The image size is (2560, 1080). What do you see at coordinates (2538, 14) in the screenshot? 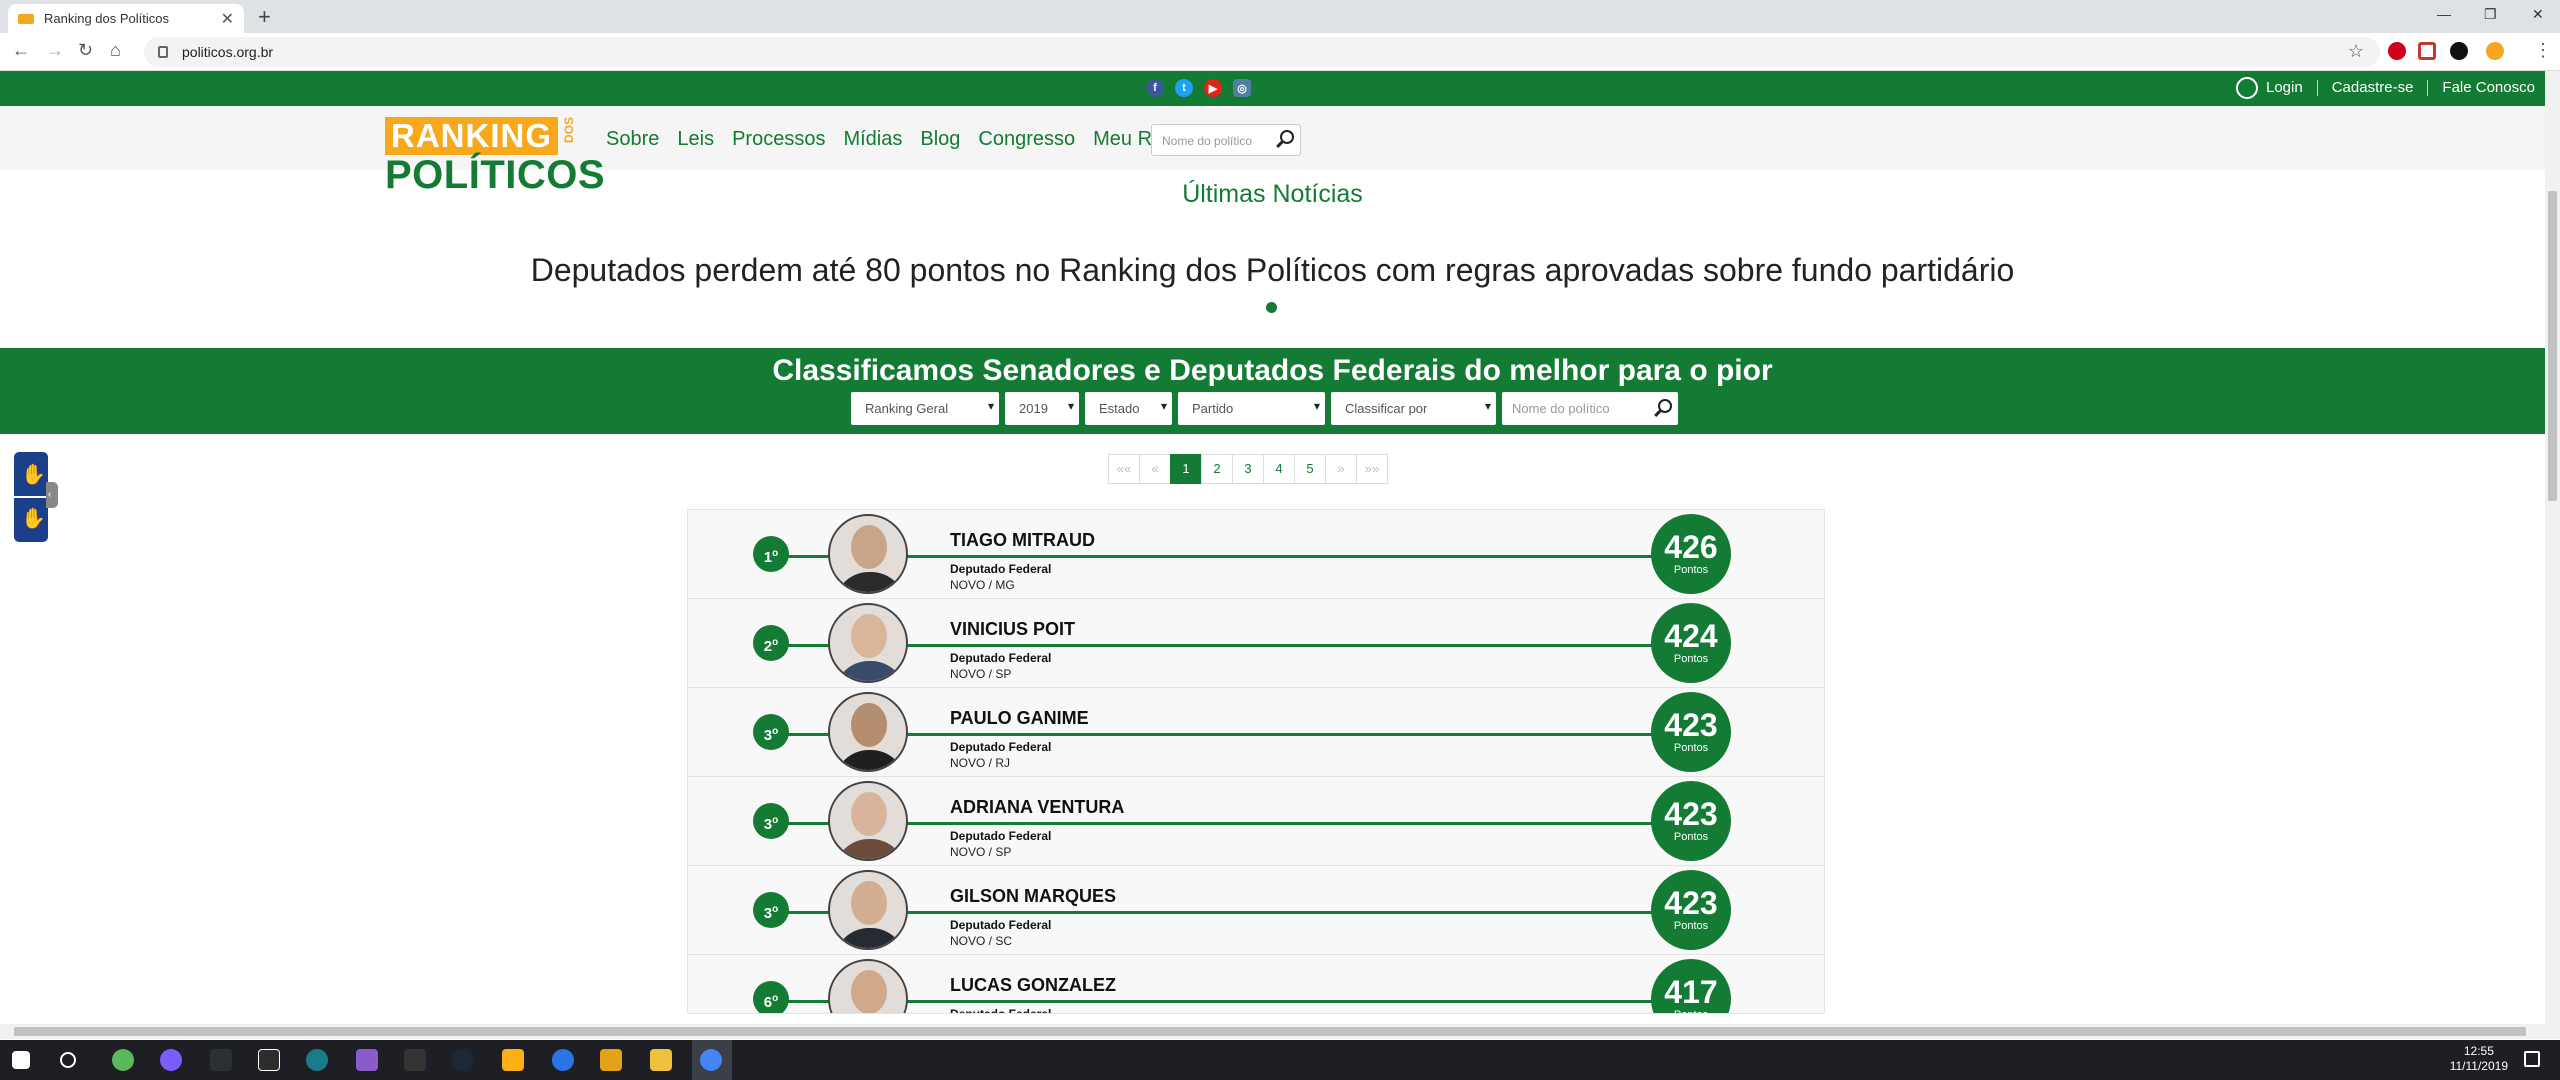
I see `window-close-button: ✕` at bounding box center [2538, 14].